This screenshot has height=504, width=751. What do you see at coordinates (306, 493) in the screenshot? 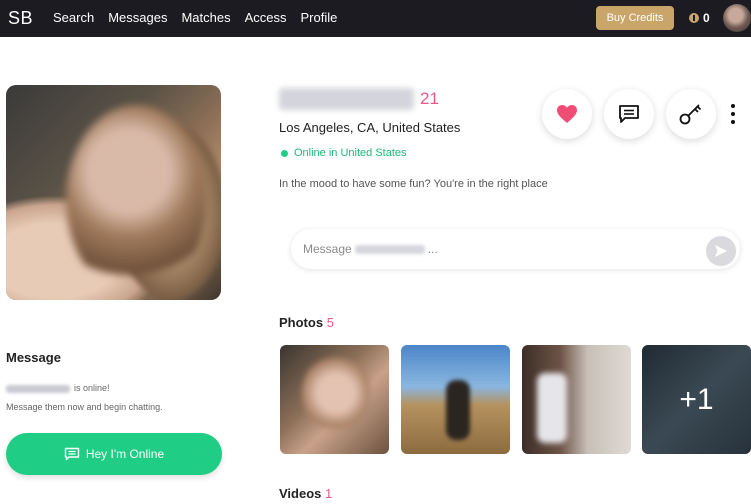
I see `videos-section-title: Videos 1` at bounding box center [306, 493].